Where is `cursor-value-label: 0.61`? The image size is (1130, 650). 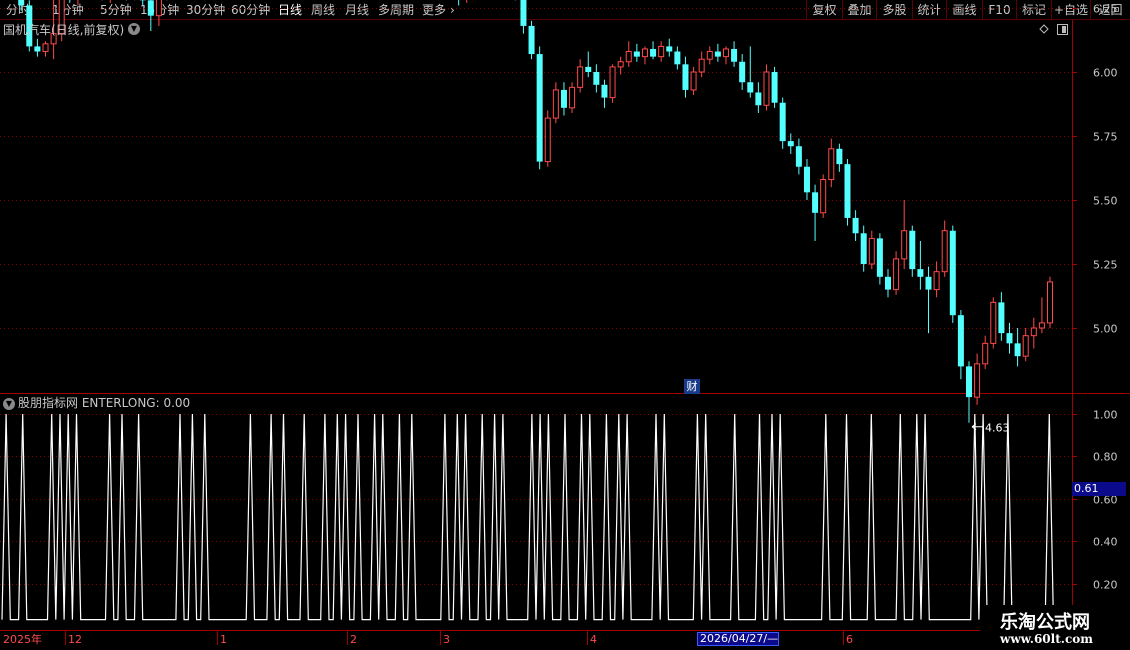 cursor-value-label: 0.61 is located at coordinates (1099, 489).